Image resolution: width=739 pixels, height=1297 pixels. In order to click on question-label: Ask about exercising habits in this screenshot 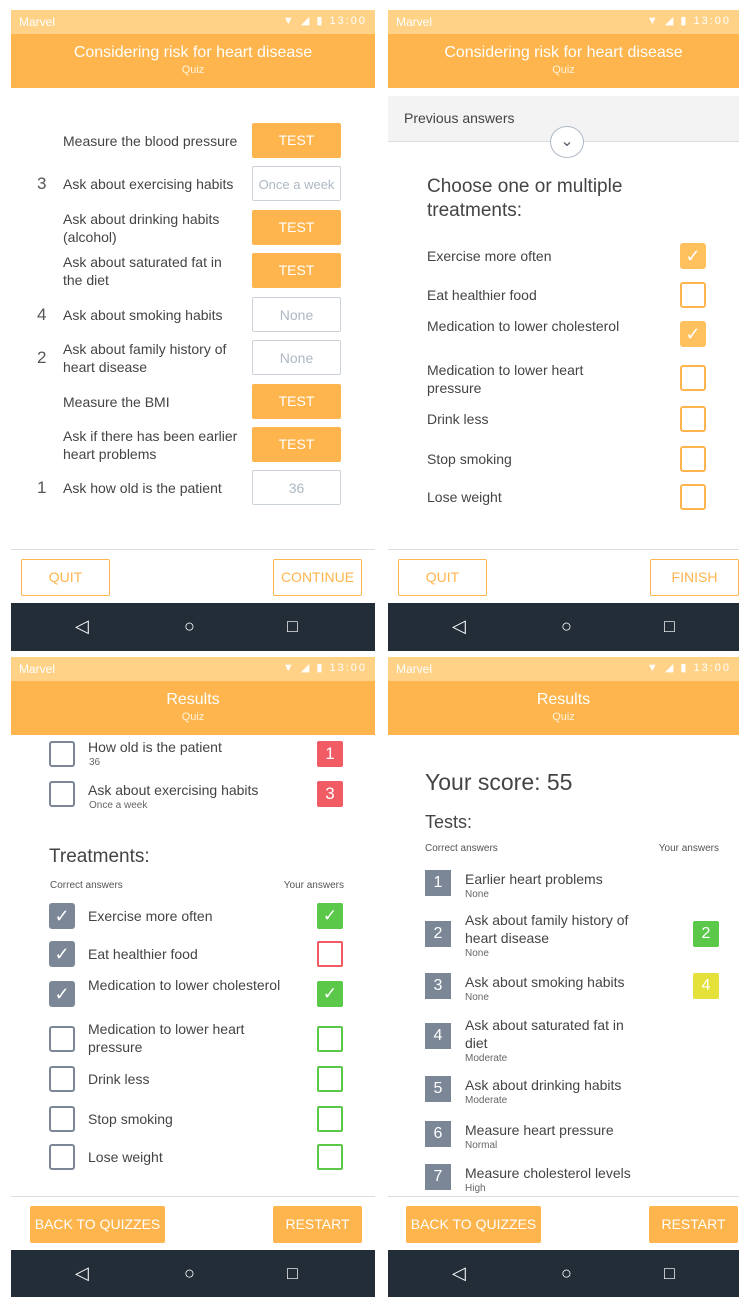, I will do `click(148, 184)`.